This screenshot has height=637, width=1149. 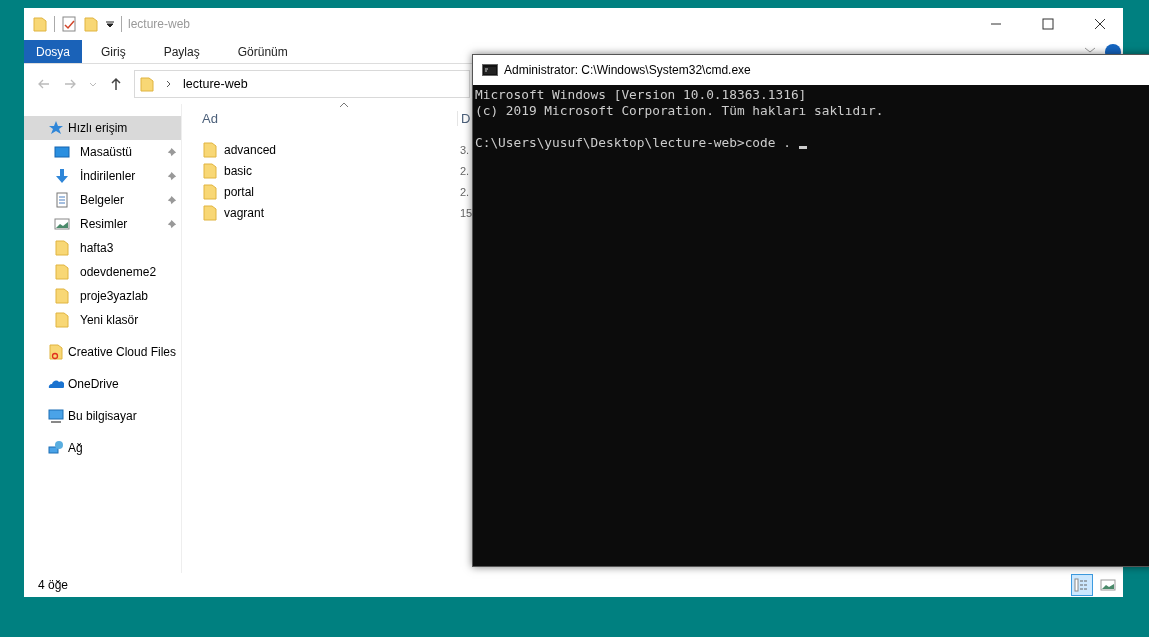 What do you see at coordinates (113, 51) in the screenshot?
I see `ribbon-tab: Giriş` at bounding box center [113, 51].